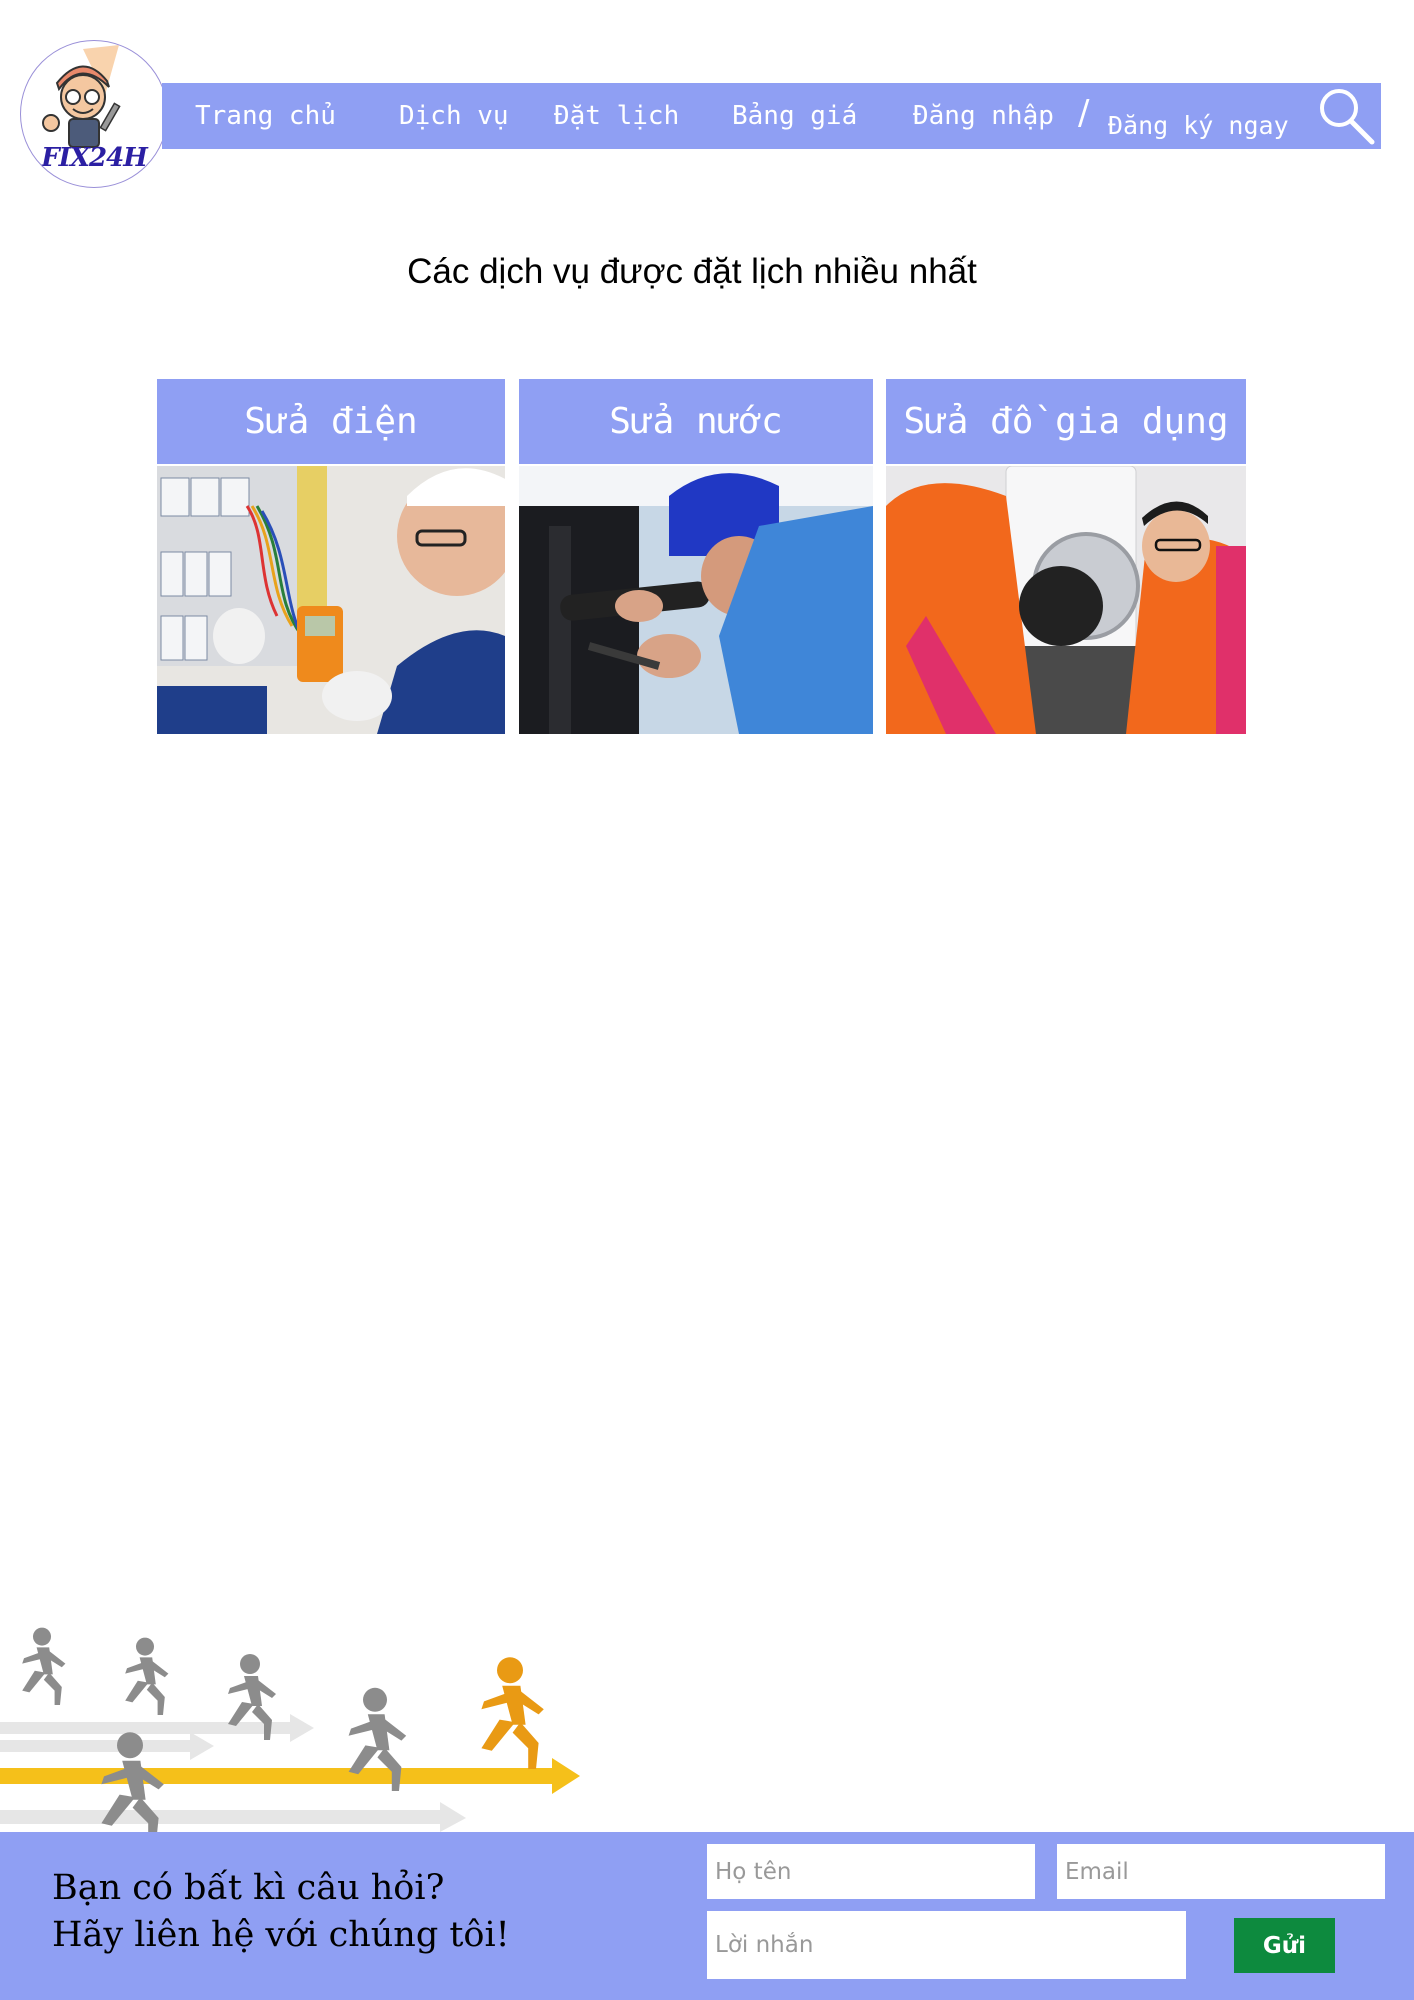 Image resolution: width=1414 pixels, height=2000 pixels. I want to click on logo-text: FIX24H, so click(94, 158).